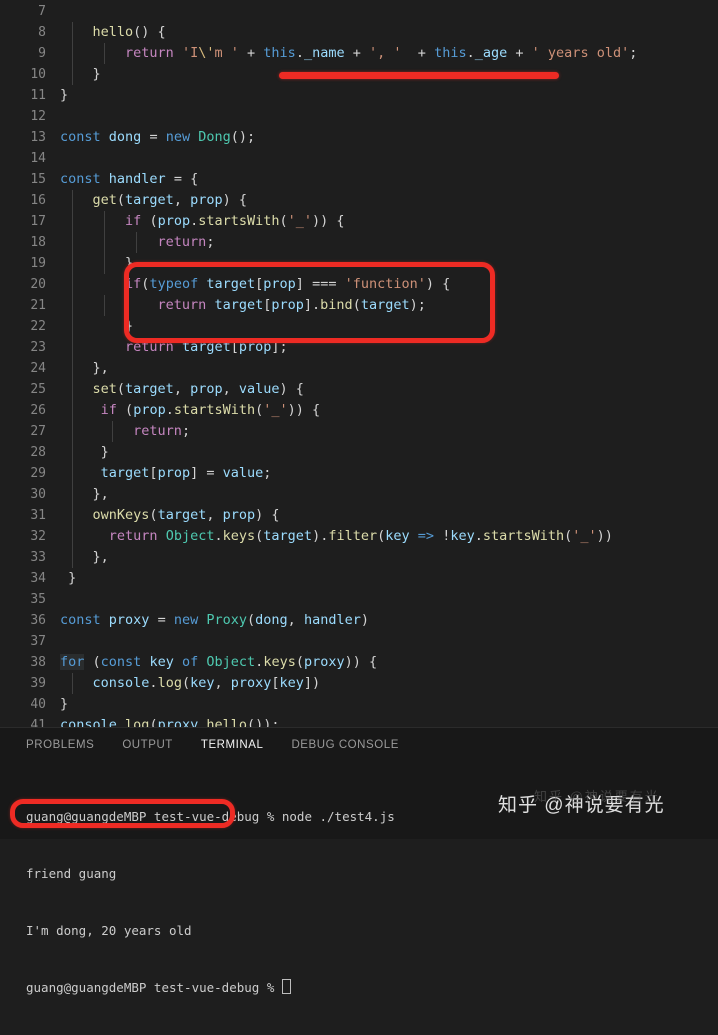 Image resolution: width=718 pixels, height=1035 pixels. What do you see at coordinates (359, 704) in the screenshot?
I see `code-line: 40 }` at bounding box center [359, 704].